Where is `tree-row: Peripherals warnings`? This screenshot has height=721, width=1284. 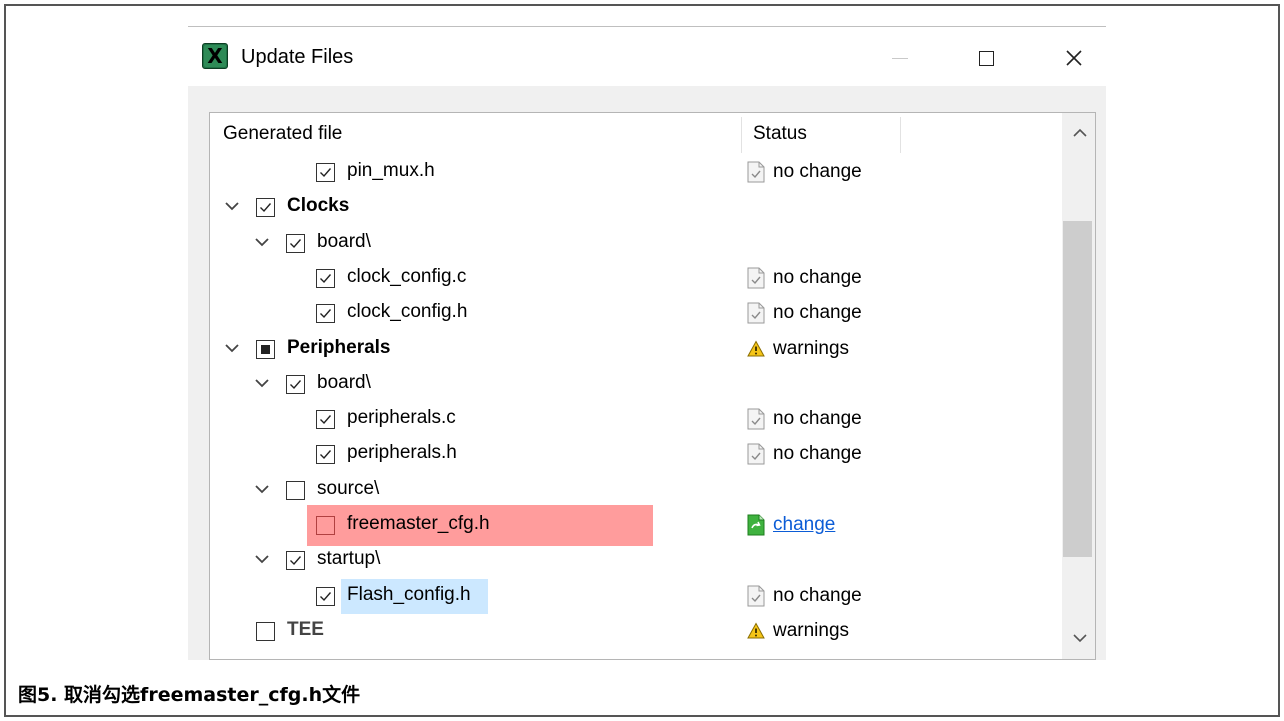 tree-row: Peripherals warnings is located at coordinates (636, 349).